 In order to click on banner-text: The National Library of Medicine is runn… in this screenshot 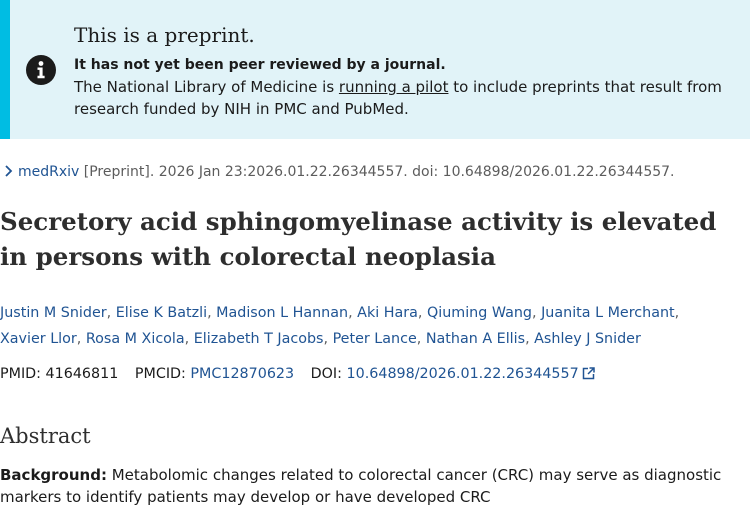, I will do `click(404, 98)`.